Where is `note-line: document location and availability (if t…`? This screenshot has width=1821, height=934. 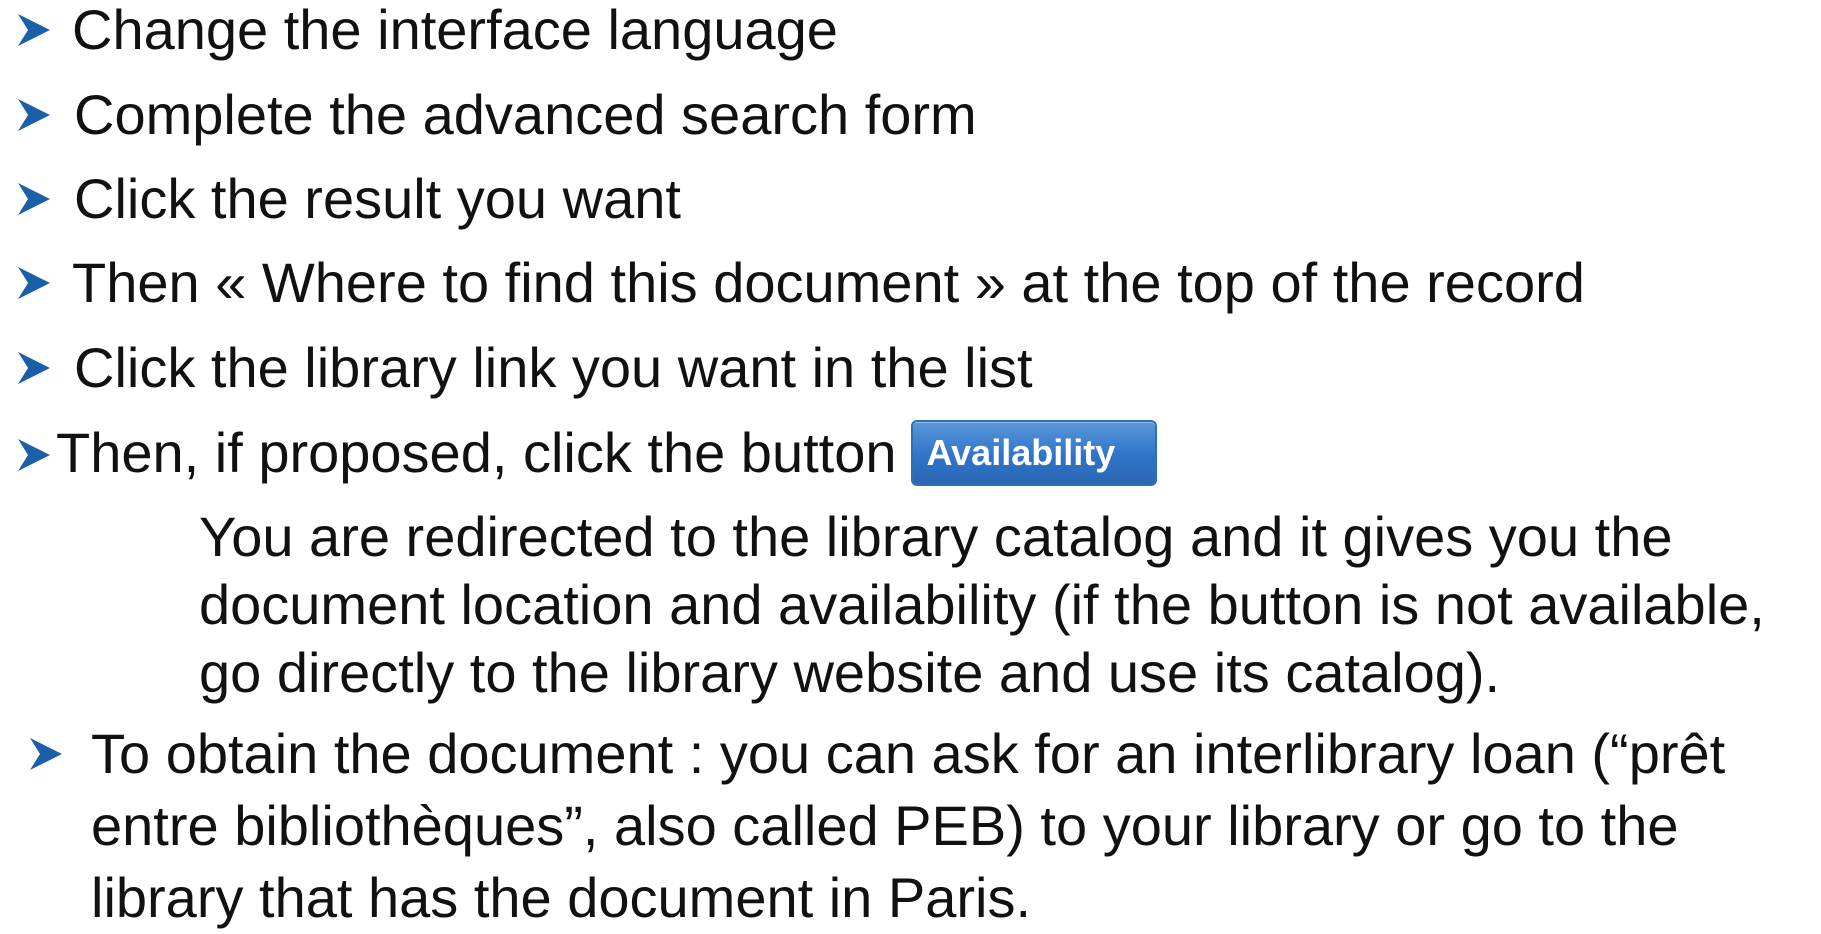
note-line: document location and availability (if t… is located at coordinates (982, 604).